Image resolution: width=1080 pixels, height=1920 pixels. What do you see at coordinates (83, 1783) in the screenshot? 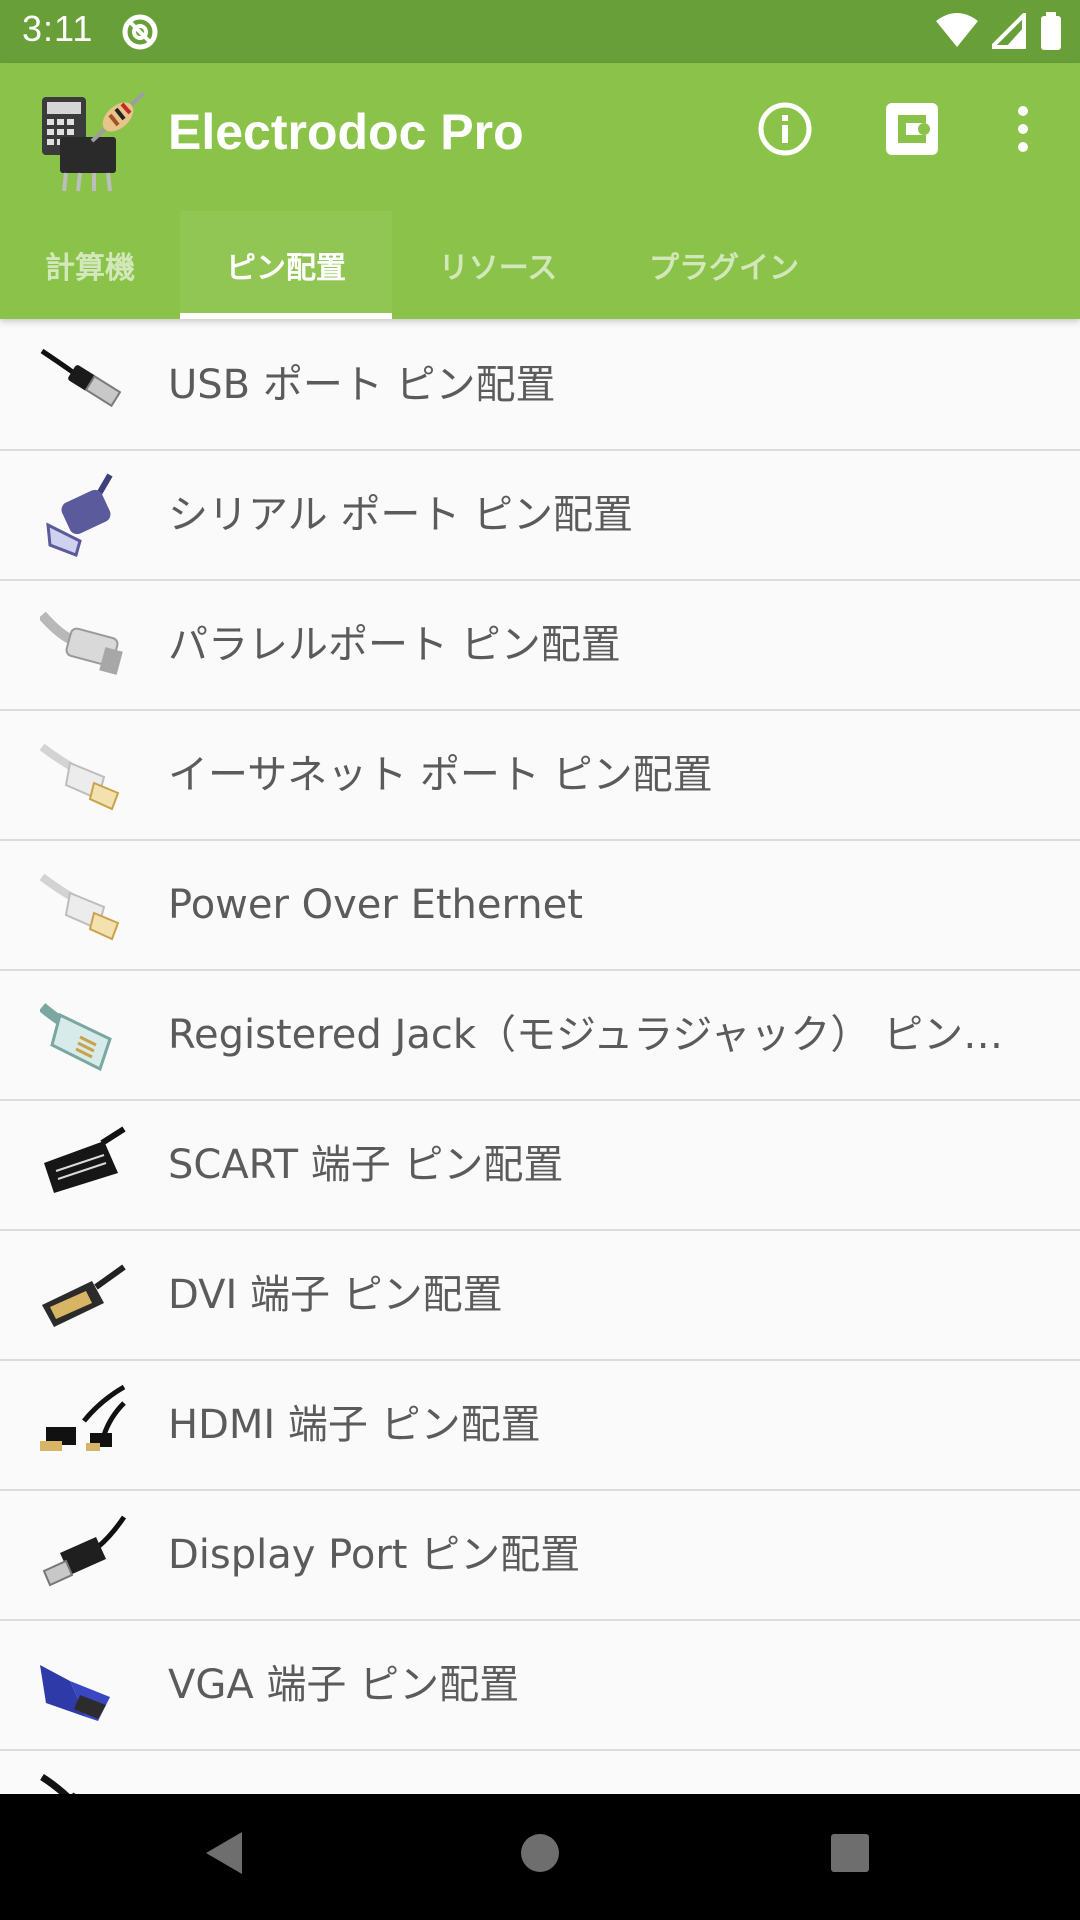
I see `s-video-connector-icon` at bounding box center [83, 1783].